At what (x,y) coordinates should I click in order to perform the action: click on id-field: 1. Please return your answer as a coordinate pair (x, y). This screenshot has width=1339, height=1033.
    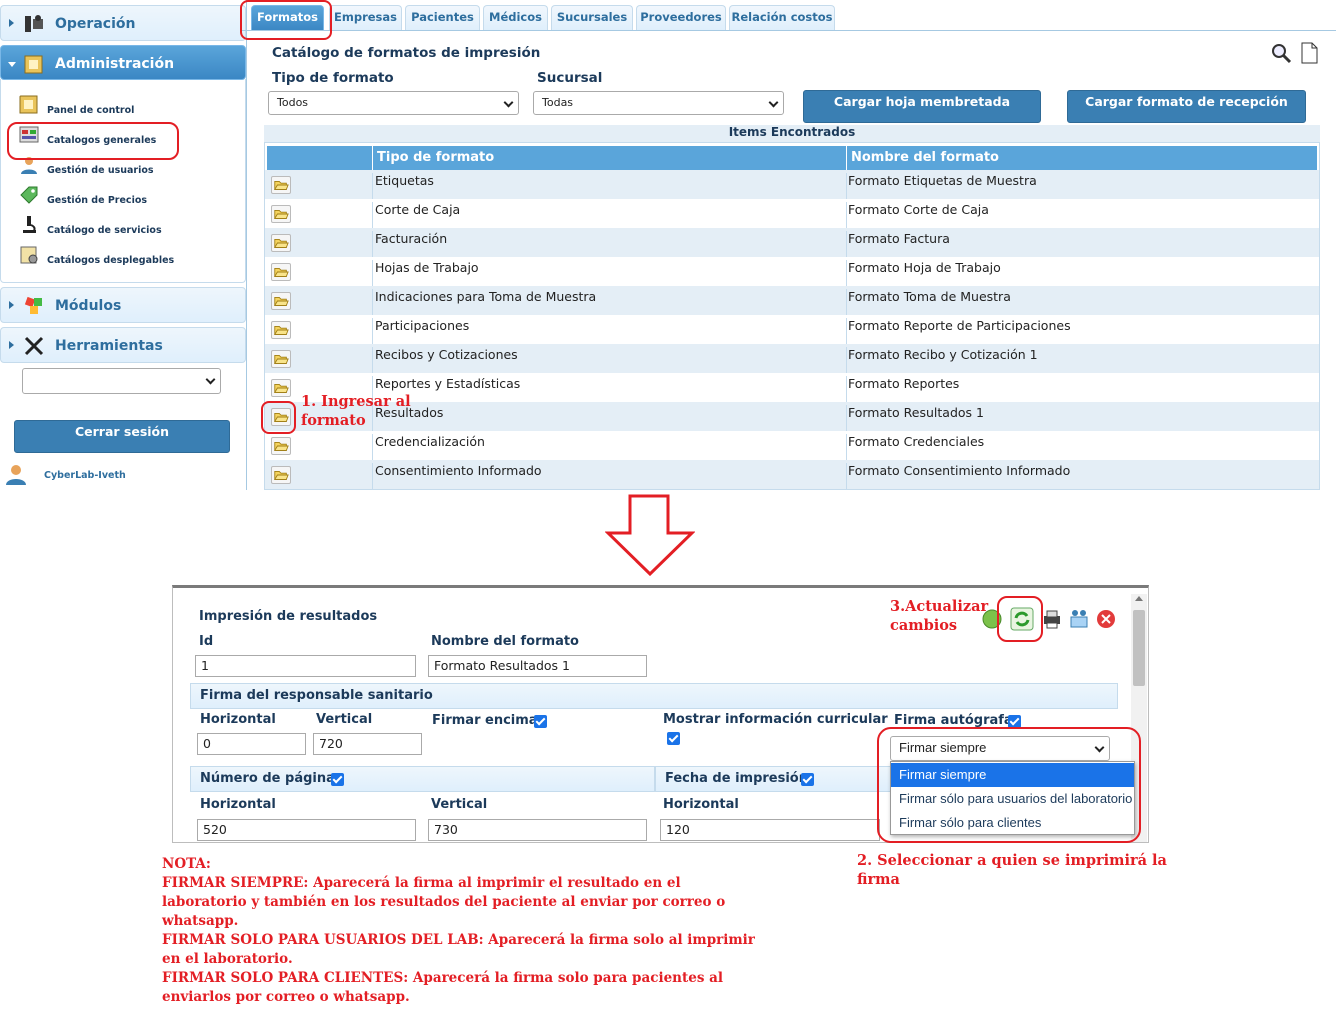
    Looking at the image, I should click on (305, 666).